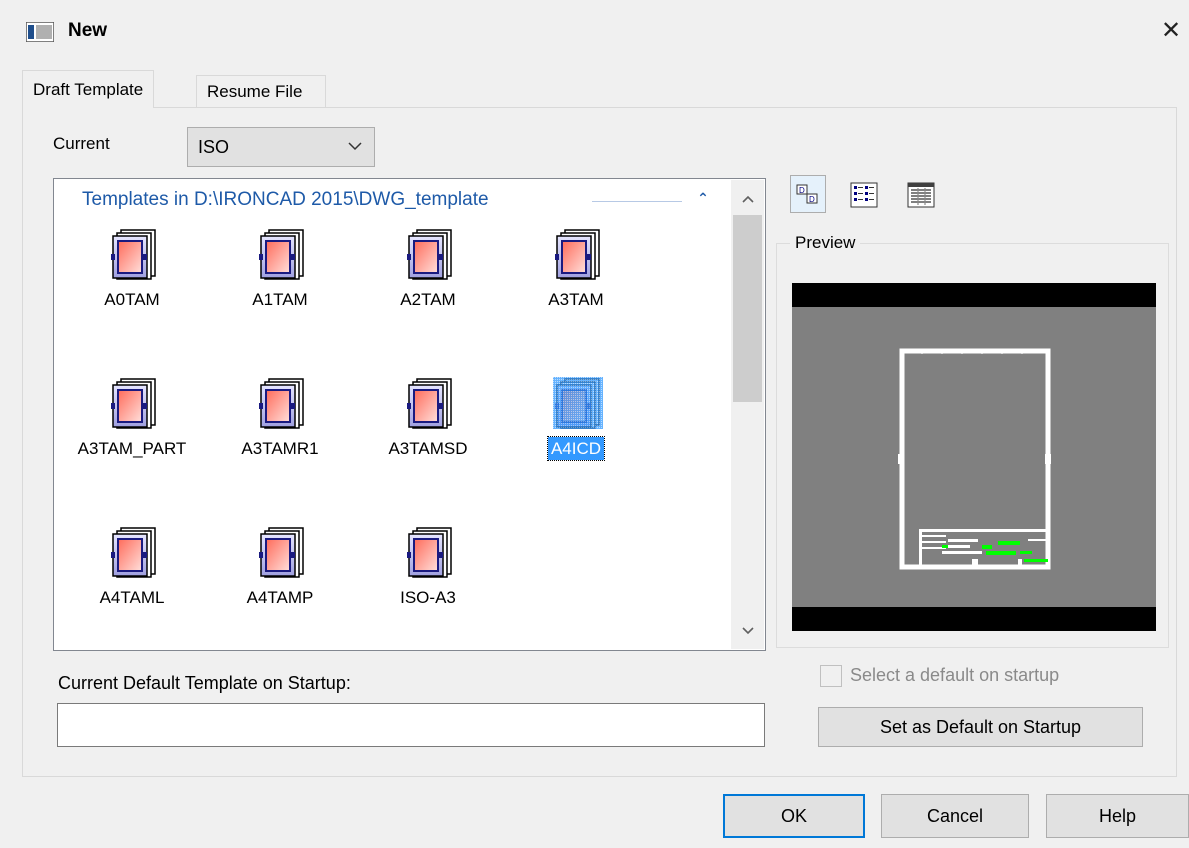 This screenshot has height=848, width=1189. I want to click on close-button: ✕, so click(1171, 31).